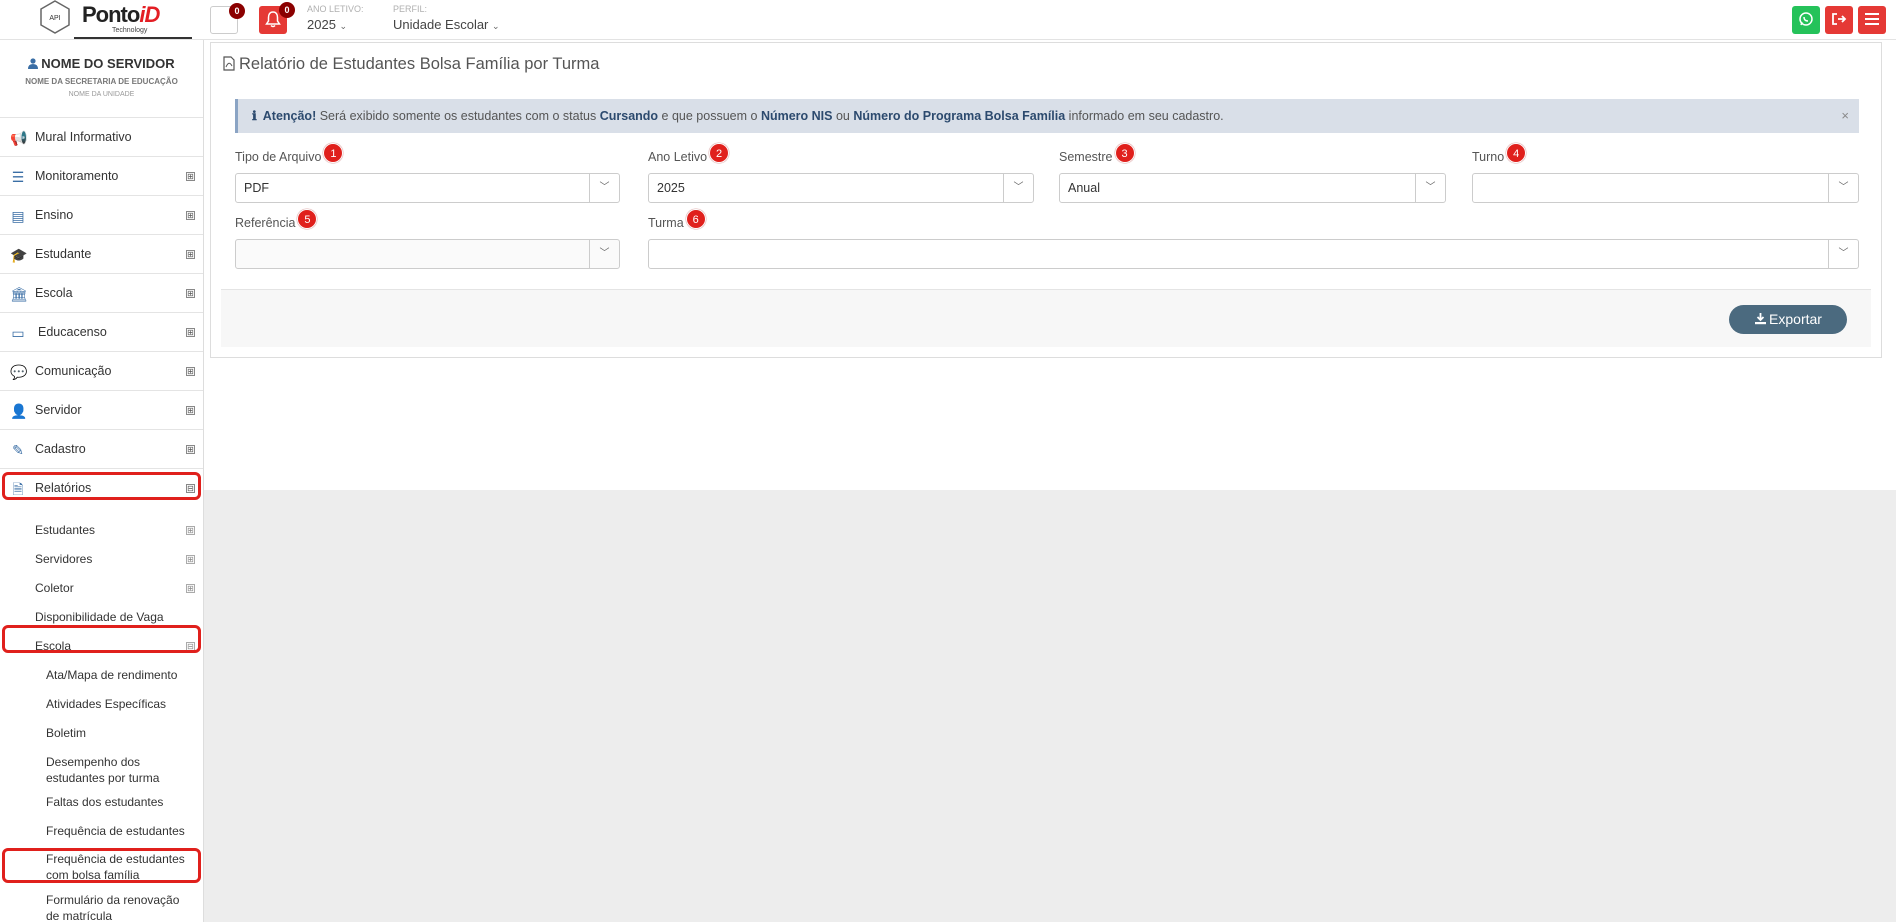 Image resolution: width=1896 pixels, height=922 pixels. Describe the element at coordinates (101, 137) in the screenshot. I see `sidebar-item-mural: 📢 Mural Informativo` at that location.